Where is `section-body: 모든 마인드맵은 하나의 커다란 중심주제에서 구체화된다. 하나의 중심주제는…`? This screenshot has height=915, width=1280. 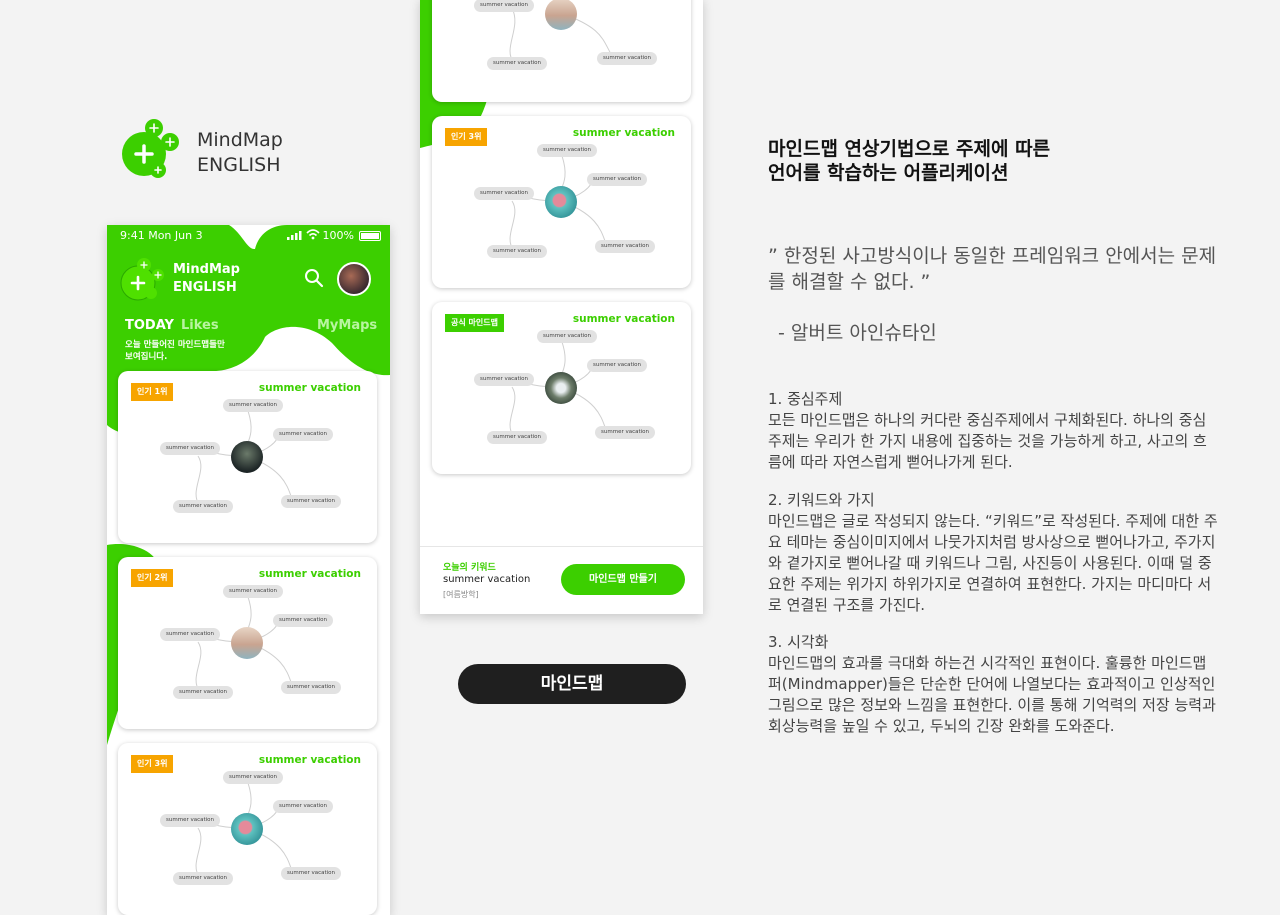
section-body: 모든 마인드맵은 하나의 커다란 중심주제에서 구체화된다. 하나의 중심주제는… is located at coordinates (987, 441).